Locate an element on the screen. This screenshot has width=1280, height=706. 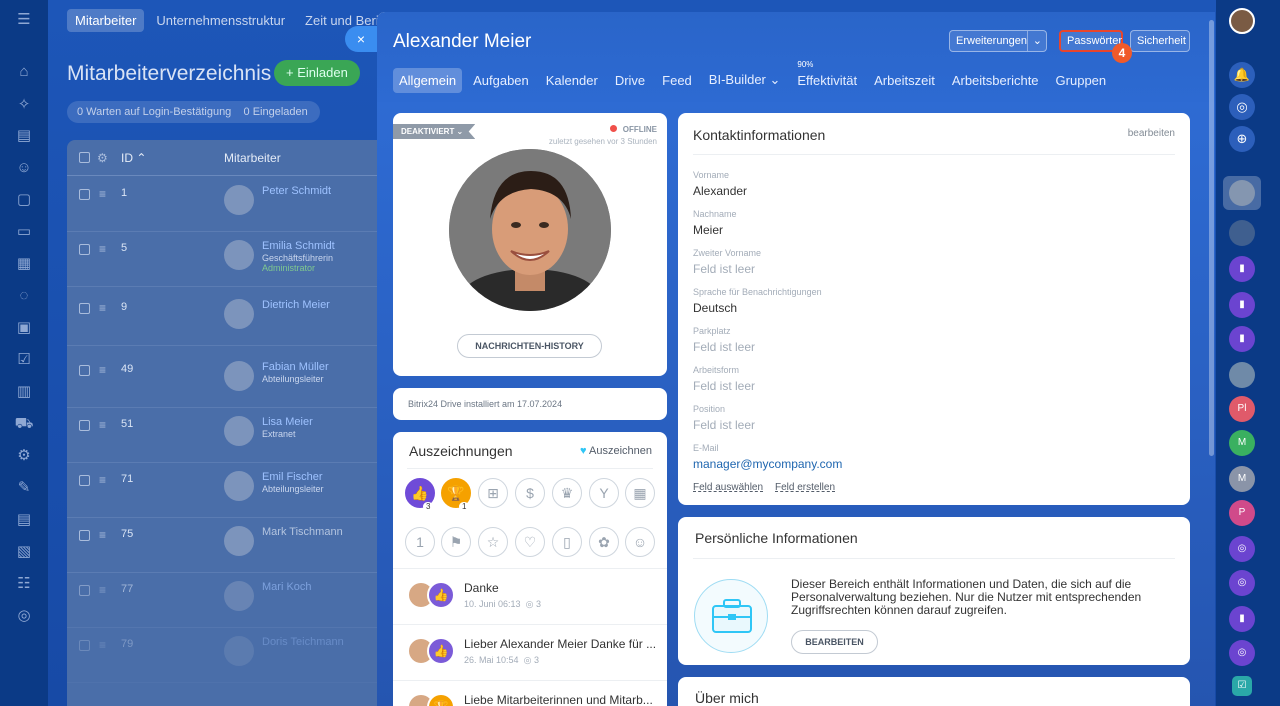
nav-mitarbeiter: Mitarbeiter is located at coordinates (106, 20).